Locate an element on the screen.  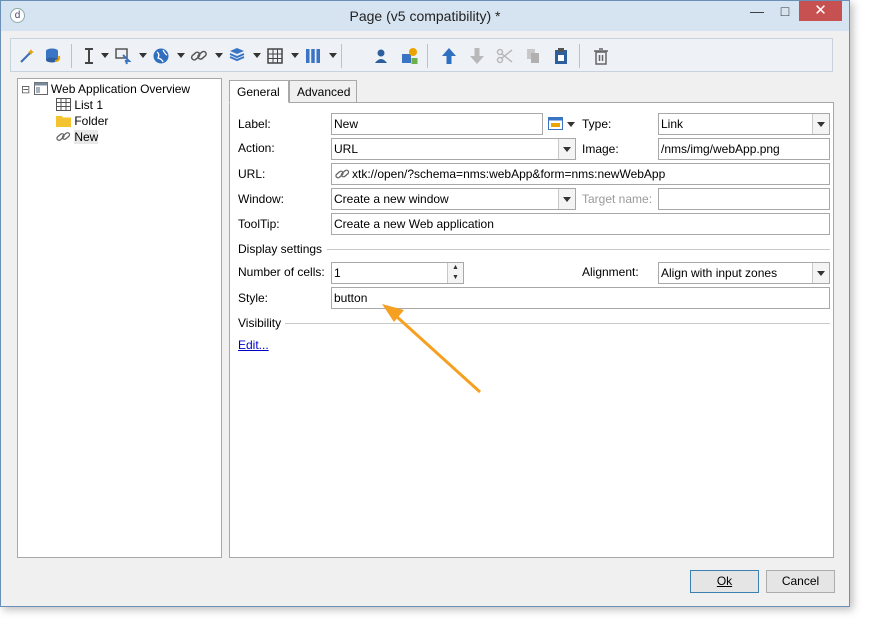
window-title: Page (v5 compatibility) * is located at coordinates (425, 16).